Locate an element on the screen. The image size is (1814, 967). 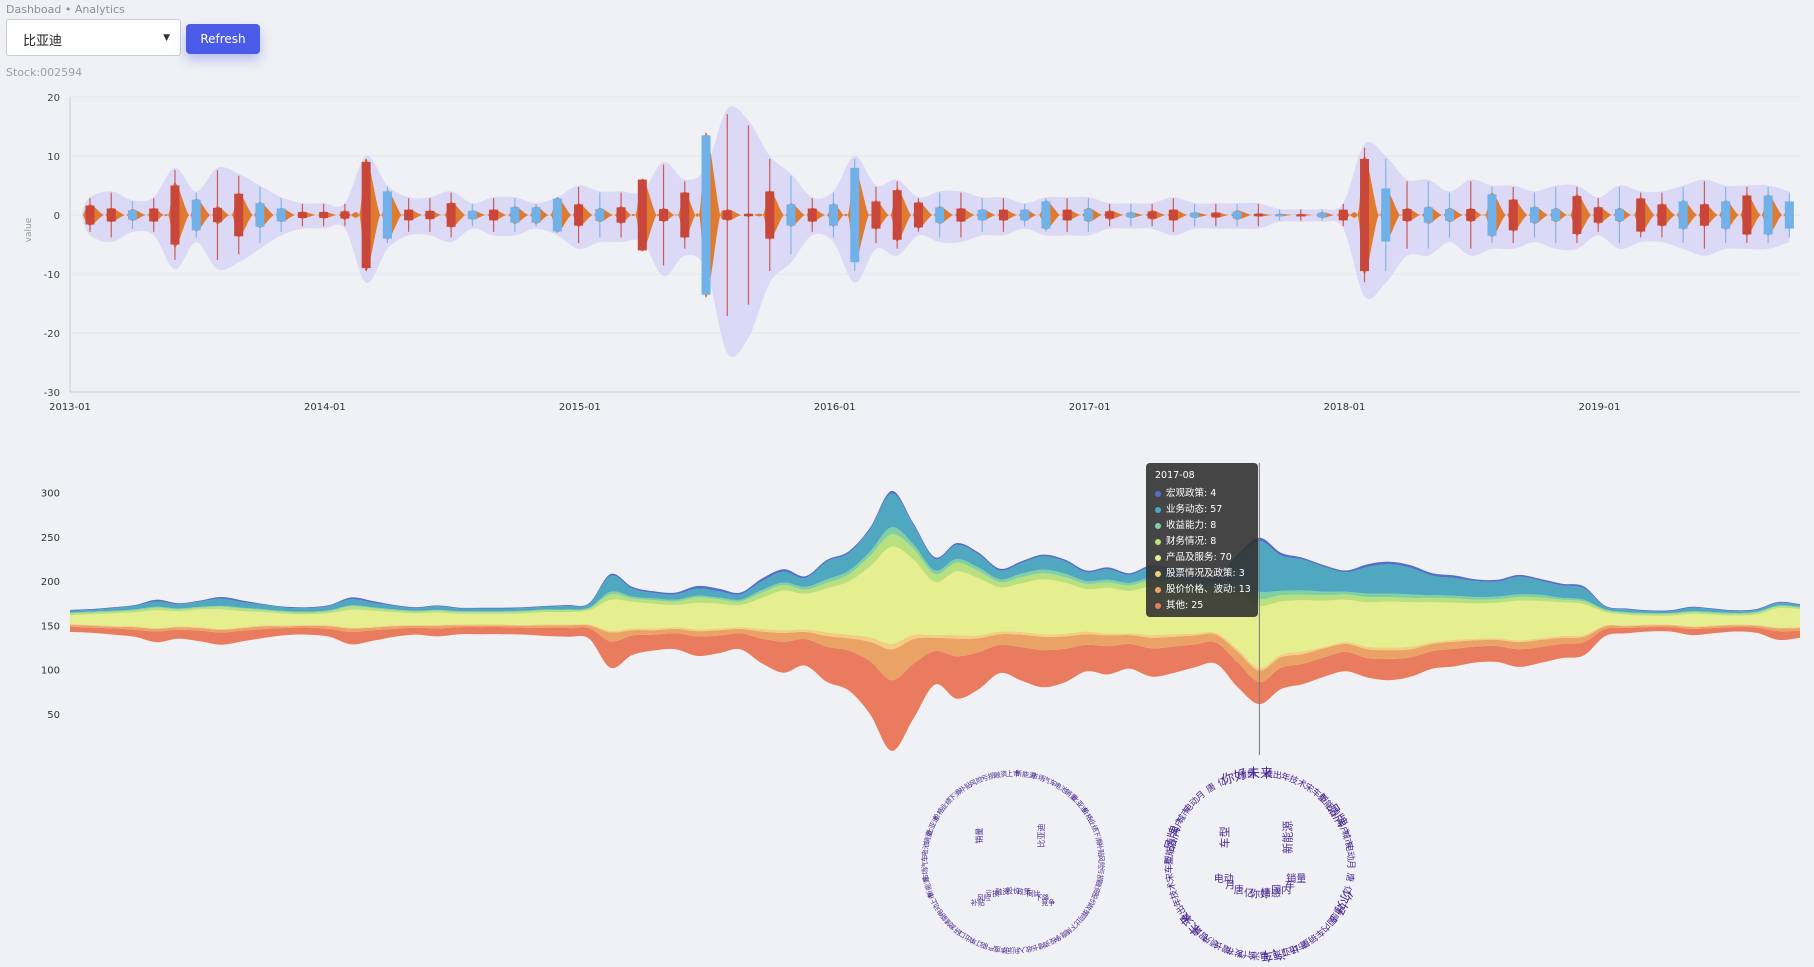
tooltip-row-label: 财务情况: 8 is located at coordinates (1191, 541).